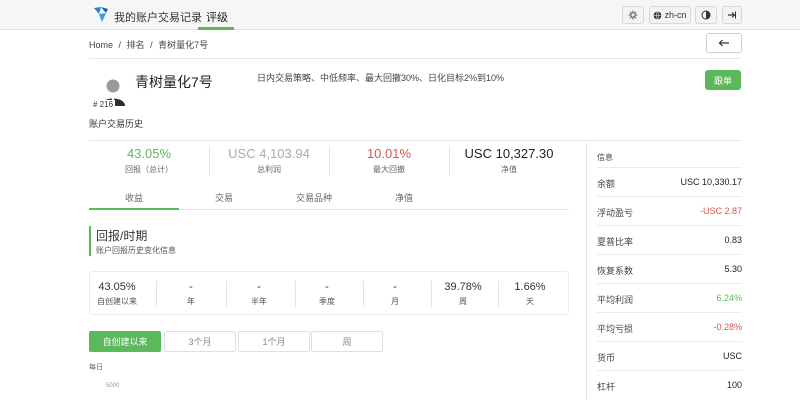 This screenshot has width=800, height=400. I want to click on contrast-icon, so click(706, 15).